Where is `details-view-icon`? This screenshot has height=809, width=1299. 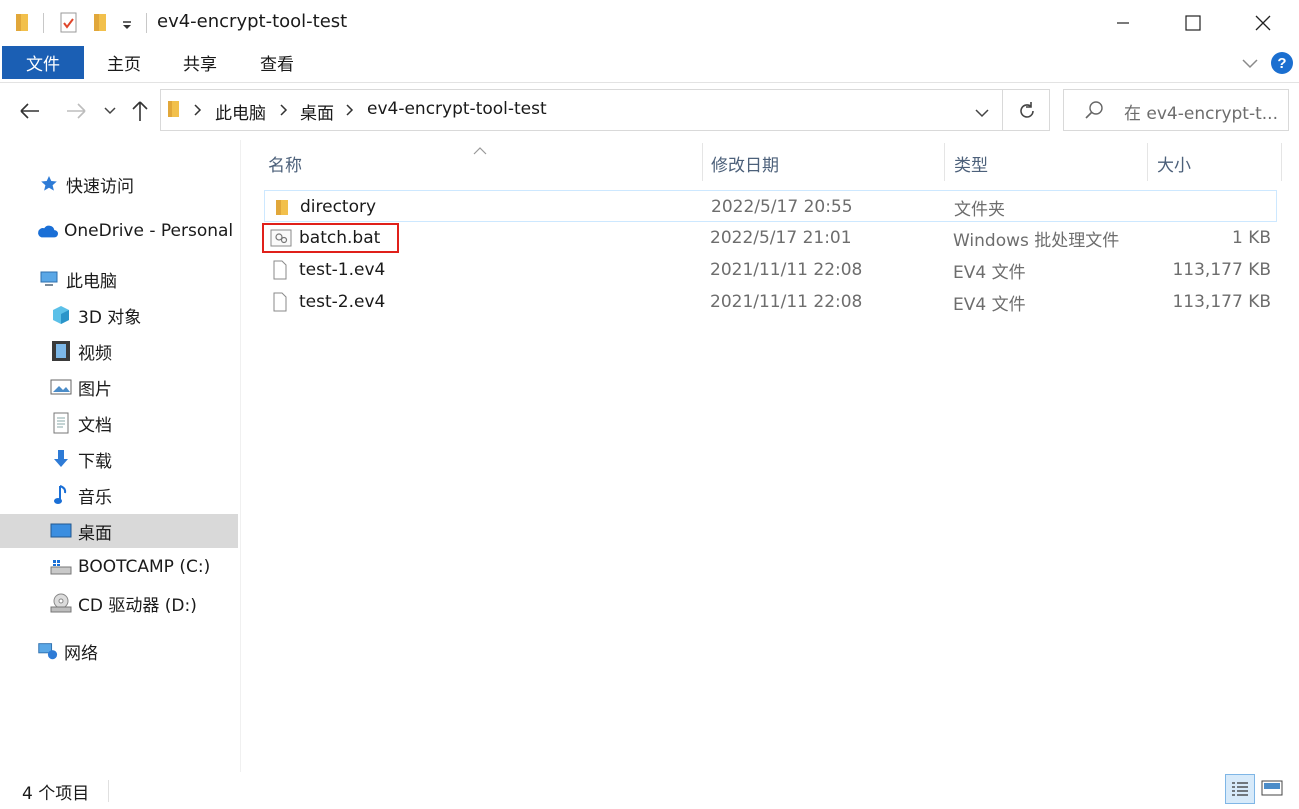 details-view-icon is located at coordinates (1240, 789).